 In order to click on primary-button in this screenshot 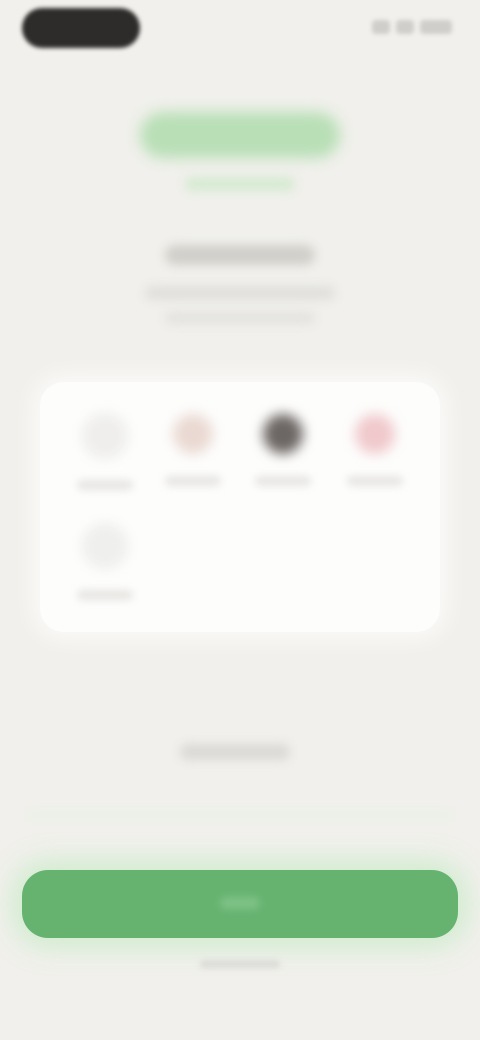, I will do `click(240, 904)`.